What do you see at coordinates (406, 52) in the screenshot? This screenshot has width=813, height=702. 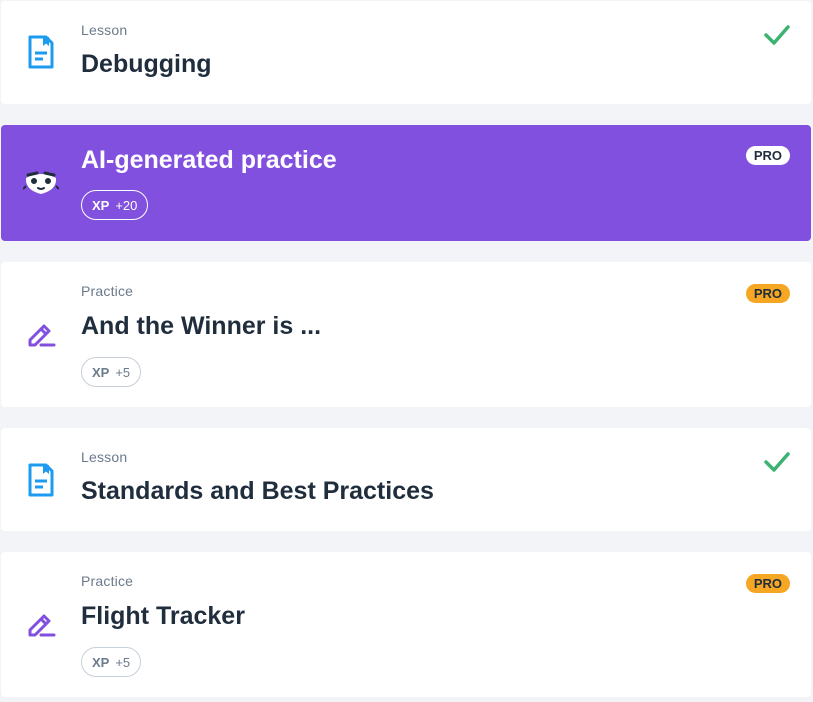 I see `list-item-debugging: Lesson Debugging` at bounding box center [406, 52].